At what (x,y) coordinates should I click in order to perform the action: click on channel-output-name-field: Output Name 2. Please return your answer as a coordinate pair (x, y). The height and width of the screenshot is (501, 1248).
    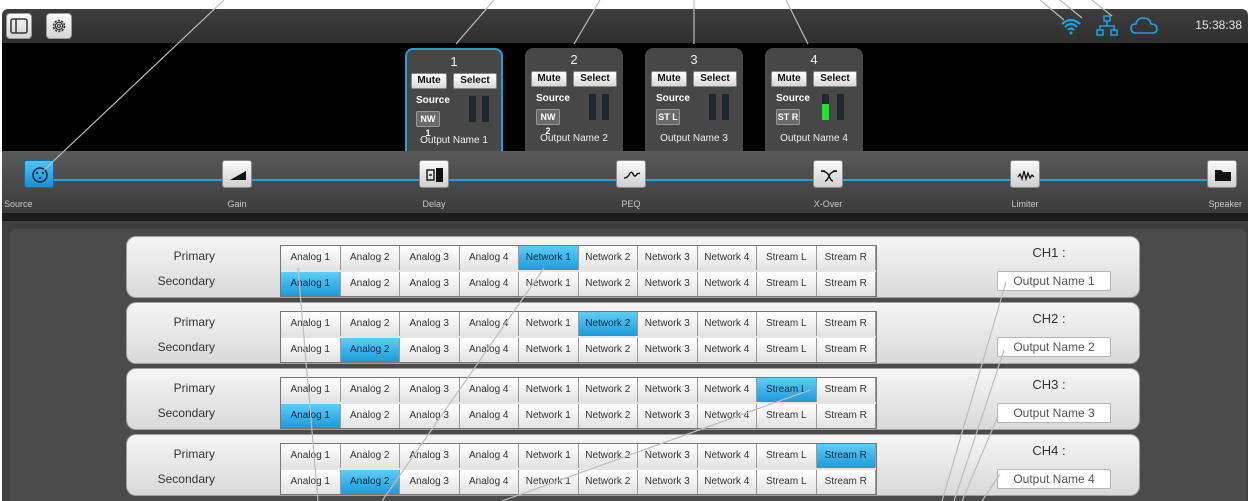
    Looking at the image, I should click on (1054, 347).